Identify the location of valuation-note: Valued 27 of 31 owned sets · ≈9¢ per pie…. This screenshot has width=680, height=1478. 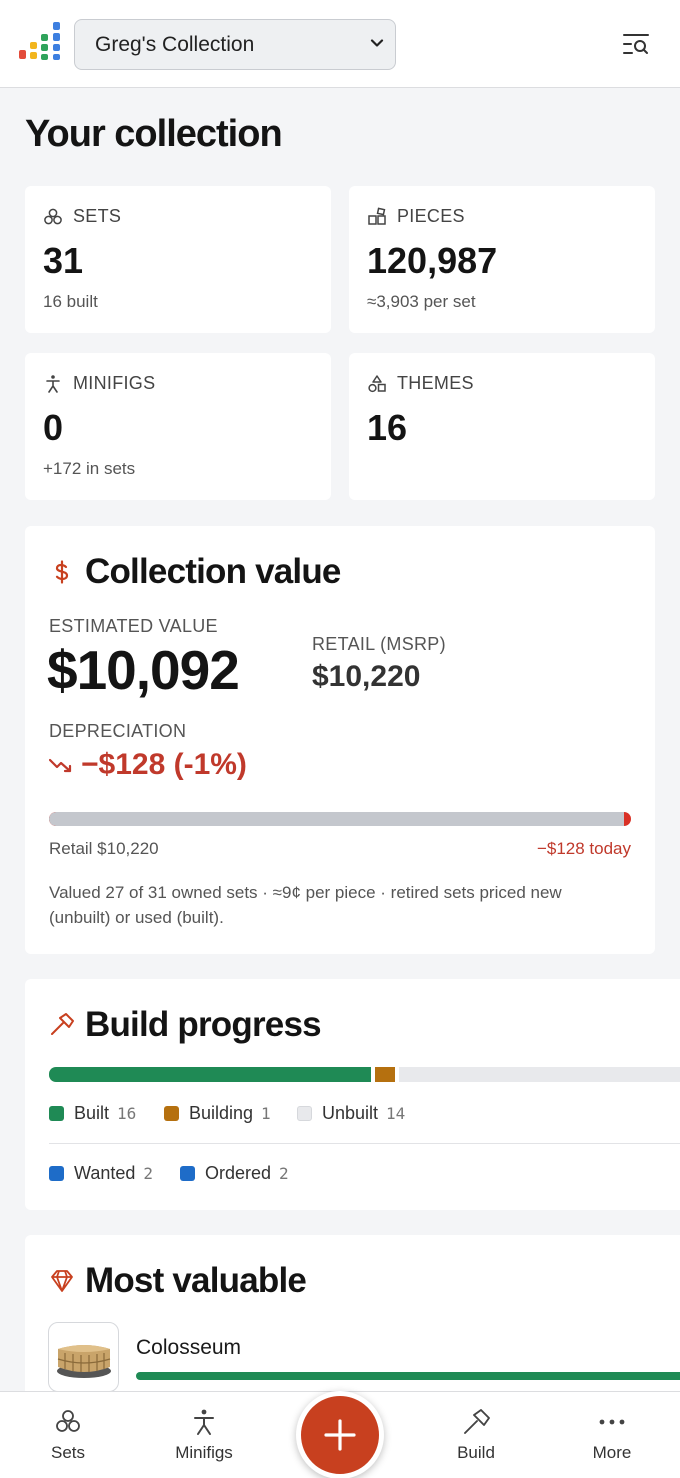
(305, 905).